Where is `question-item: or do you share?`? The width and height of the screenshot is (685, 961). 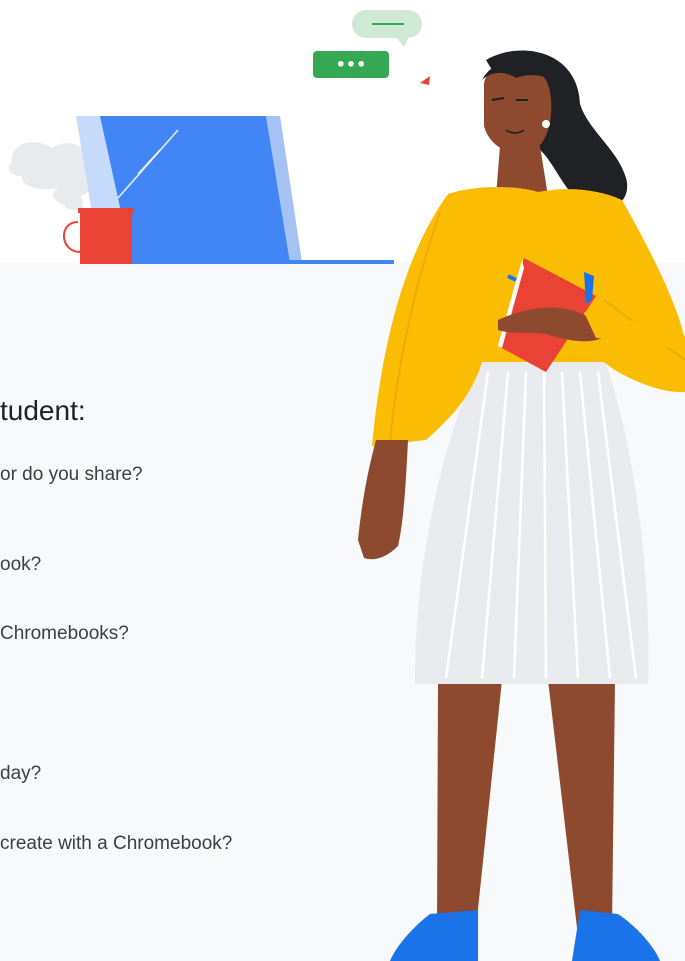 question-item: or do you share? is located at coordinates (71, 474).